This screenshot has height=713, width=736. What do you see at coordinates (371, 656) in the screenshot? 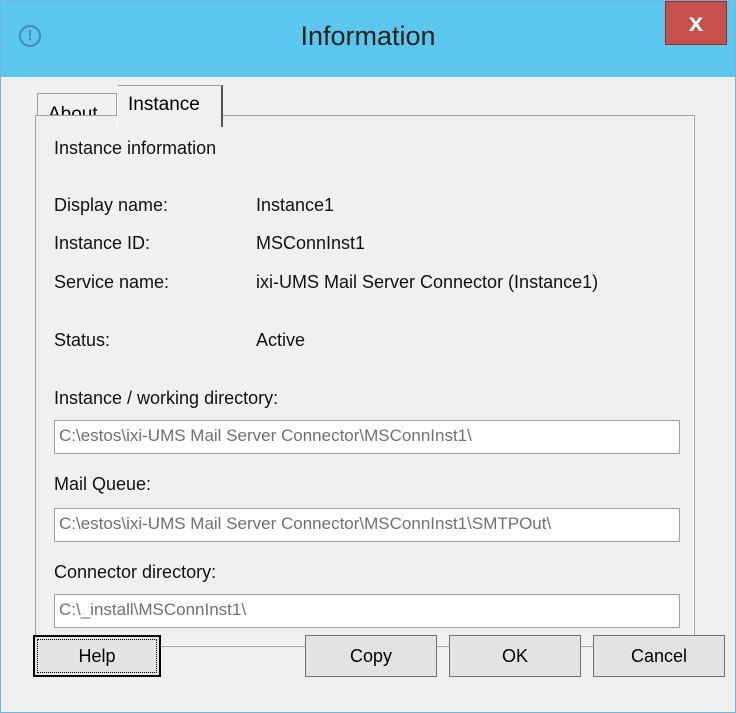
I see `copy-button: Copy` at bounding box center [371, 656].